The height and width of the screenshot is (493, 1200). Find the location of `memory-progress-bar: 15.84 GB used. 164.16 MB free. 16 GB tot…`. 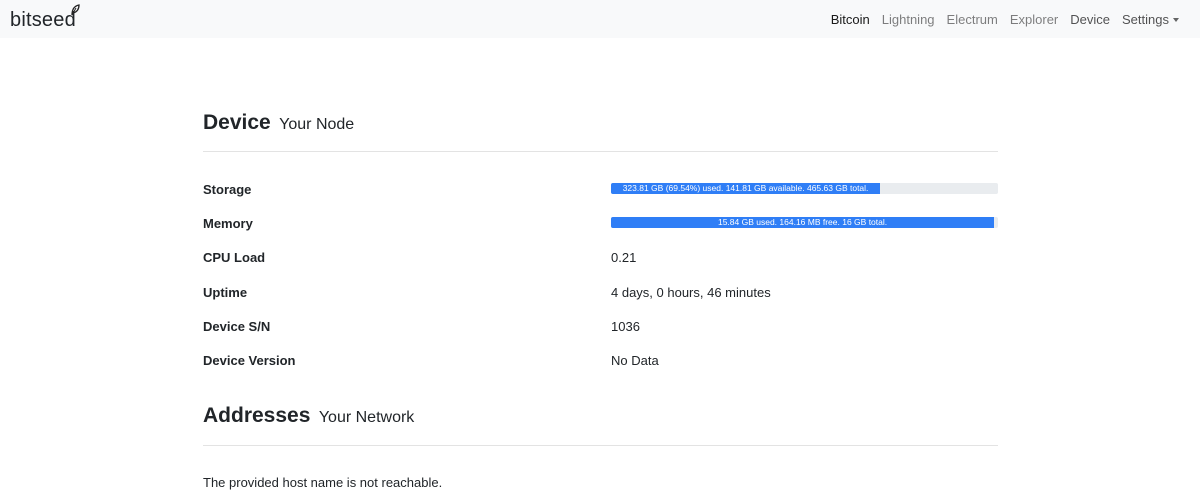

memory-progress-bar: 15.84 GB used. 164.16 MB free. 16 GB tot… is located at coordinates (803, 222).